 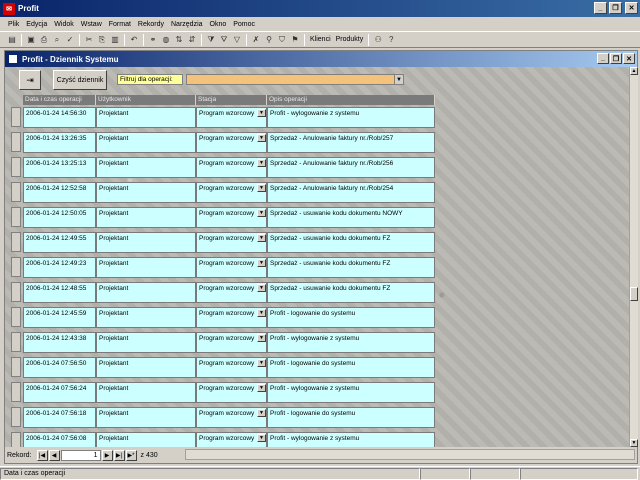 I want to click on filter-by-selection-icon: ⧩, so click(x=211, y=39).